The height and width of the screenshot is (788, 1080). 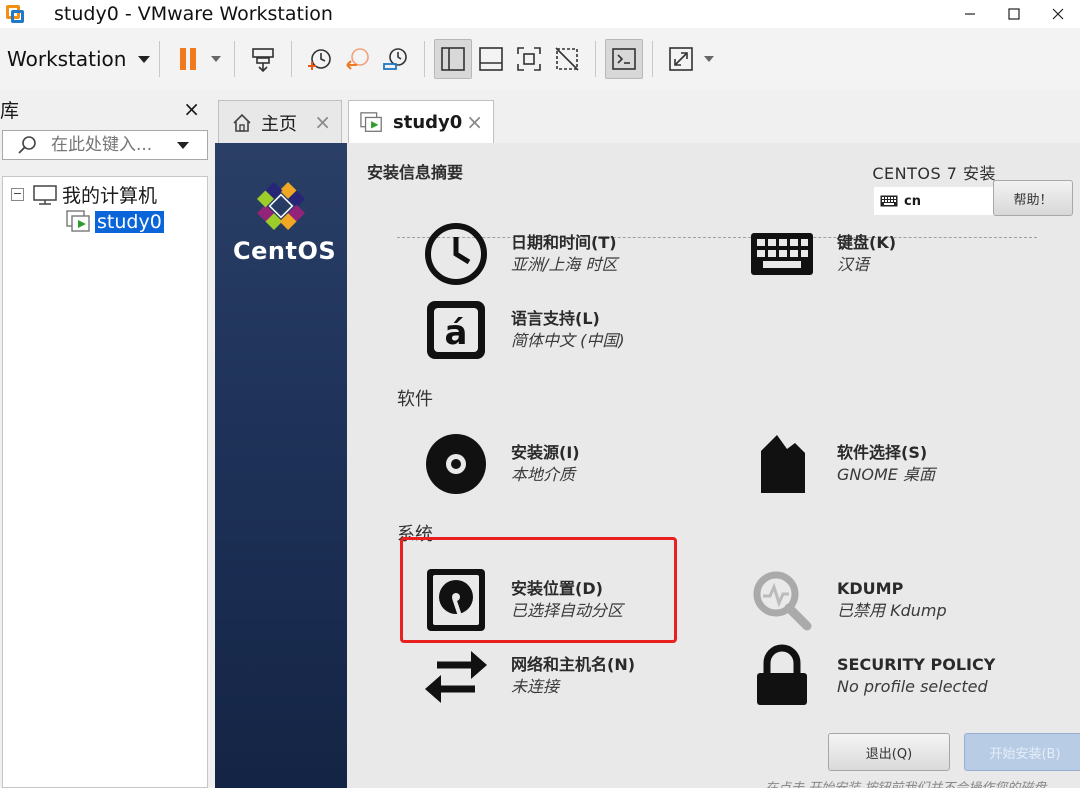 I want to click on full-screen-icon, so click(x=529, y=59).